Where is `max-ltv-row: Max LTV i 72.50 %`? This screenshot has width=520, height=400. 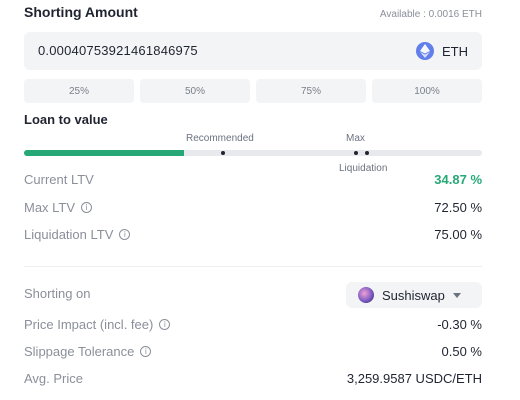
max-ltv-row: Max LTV i 72.50 % is located at coordinates (253, 209).